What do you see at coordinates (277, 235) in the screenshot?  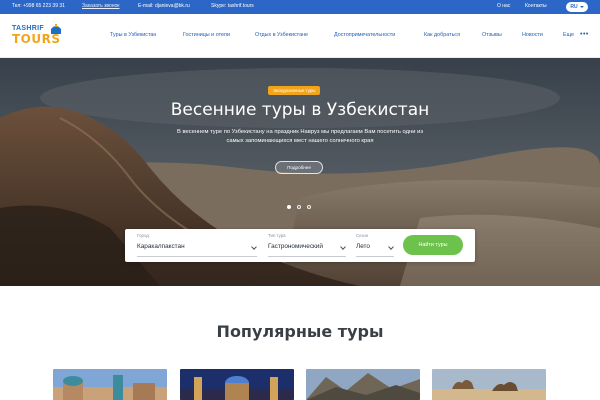 I see `tour-type-label: Тип тура` at bounding box center [277, 235].